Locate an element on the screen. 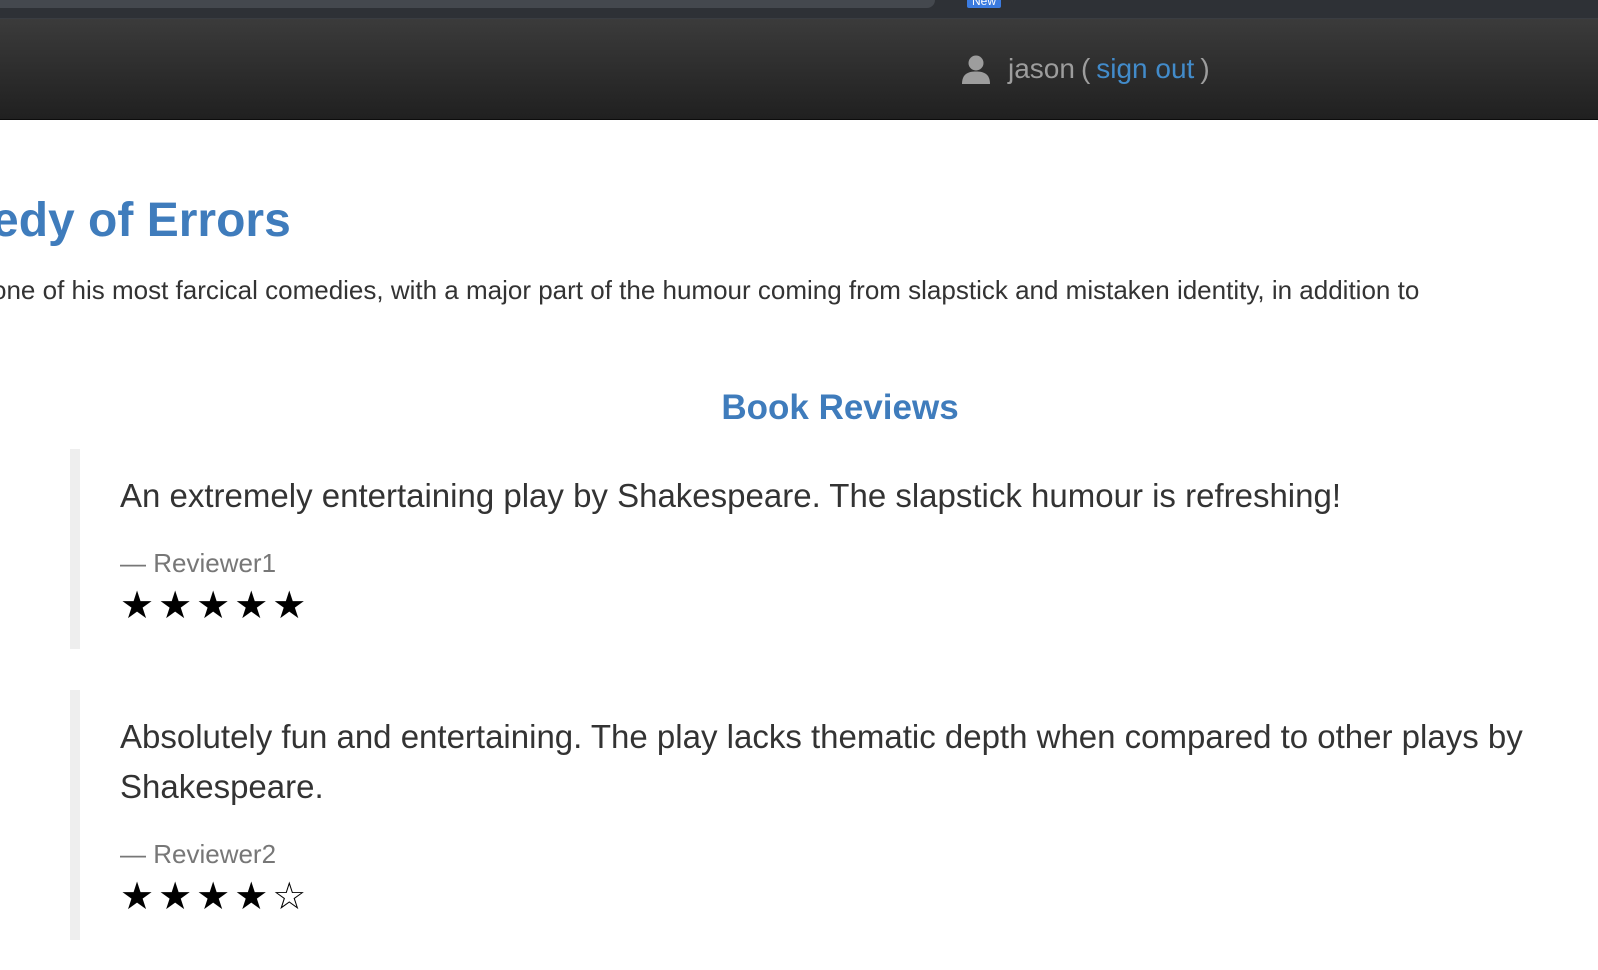  browser-address-bar is located at coordinates (467, 4).